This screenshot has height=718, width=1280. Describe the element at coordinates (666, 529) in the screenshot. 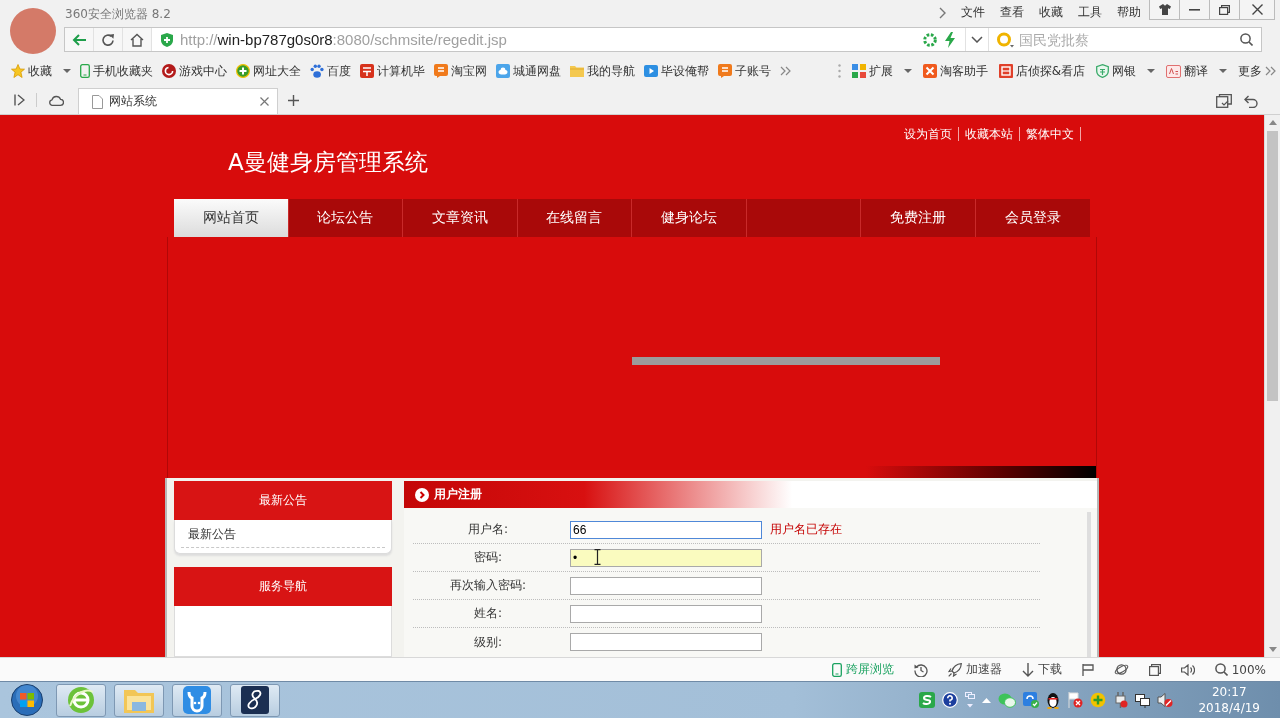

I see `input-field: 66` at that location.